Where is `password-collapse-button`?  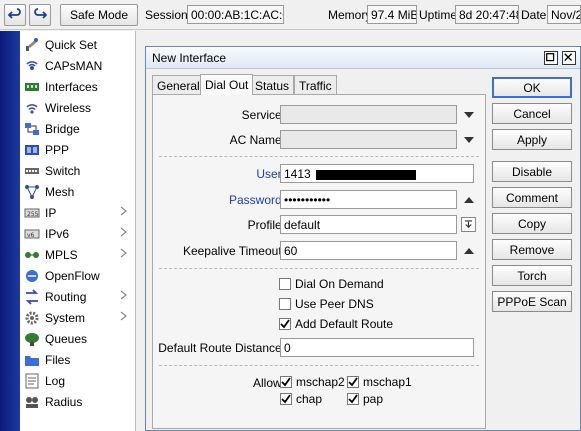
password-collapse-button is located at coordinates (468, 199).